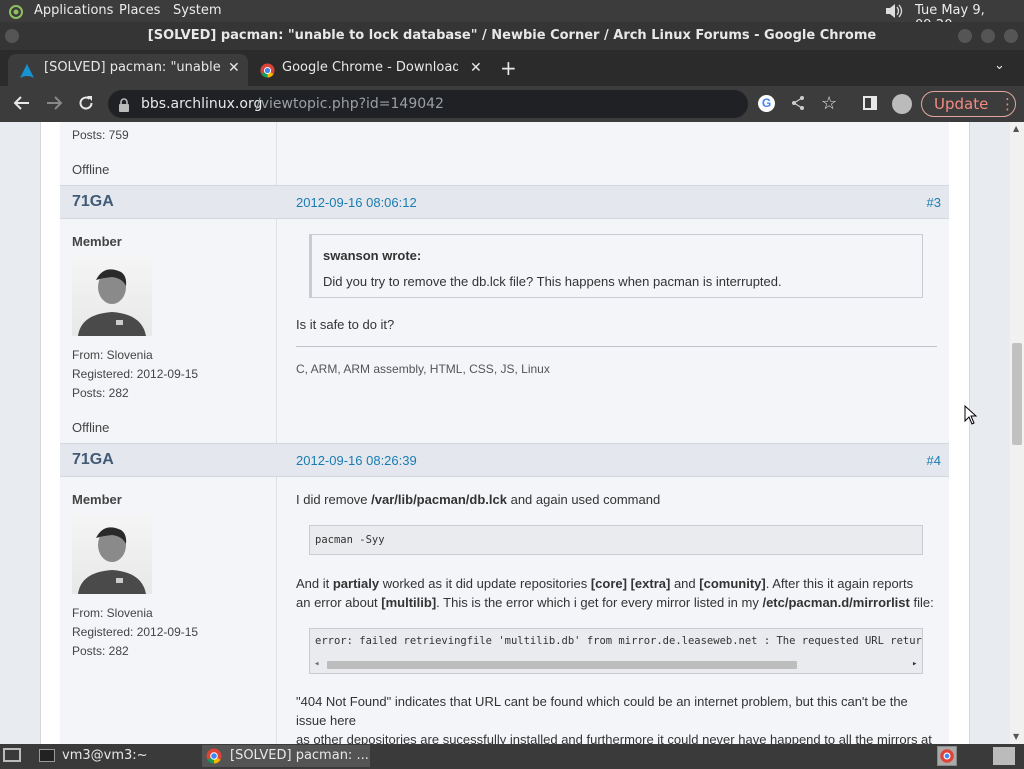 Image resolution: width=1024 pixels, height=769 pixels. Describe the element at coordinates (504, 202) in the screenshot. I see `post-header: 71GA 2012-09-16 08:06:12 #3` at that location.